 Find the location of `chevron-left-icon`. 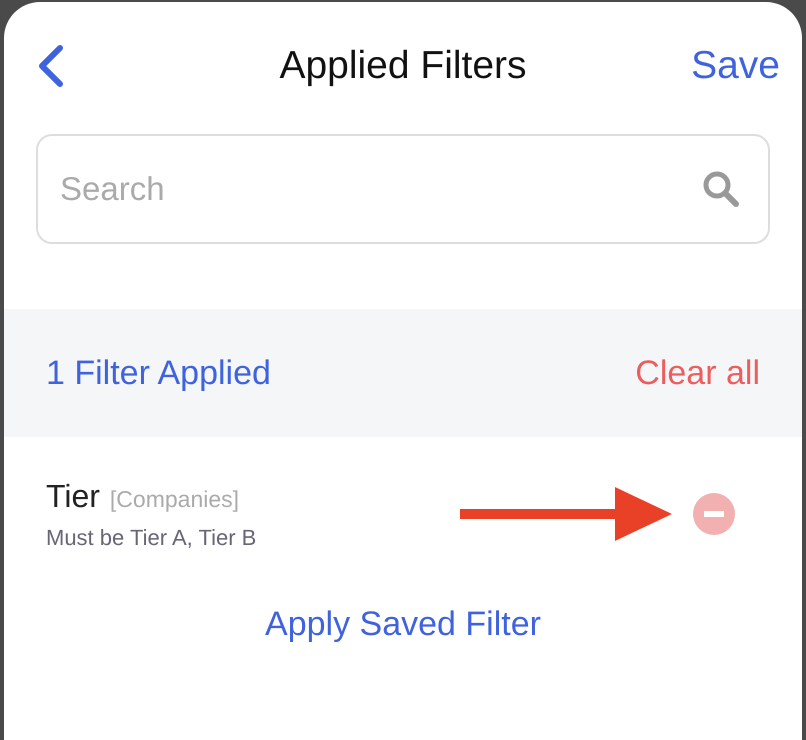

chevron-left-icon is located at coordinates (51, 66).